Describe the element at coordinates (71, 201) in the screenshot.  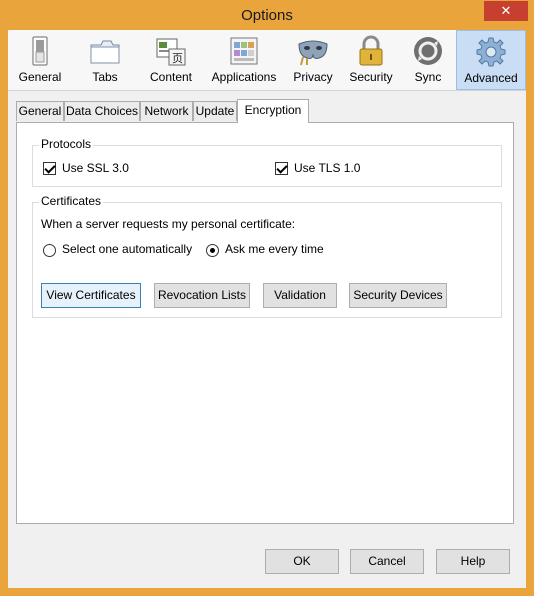
I see `certificates-caption: Certificates` at that location.